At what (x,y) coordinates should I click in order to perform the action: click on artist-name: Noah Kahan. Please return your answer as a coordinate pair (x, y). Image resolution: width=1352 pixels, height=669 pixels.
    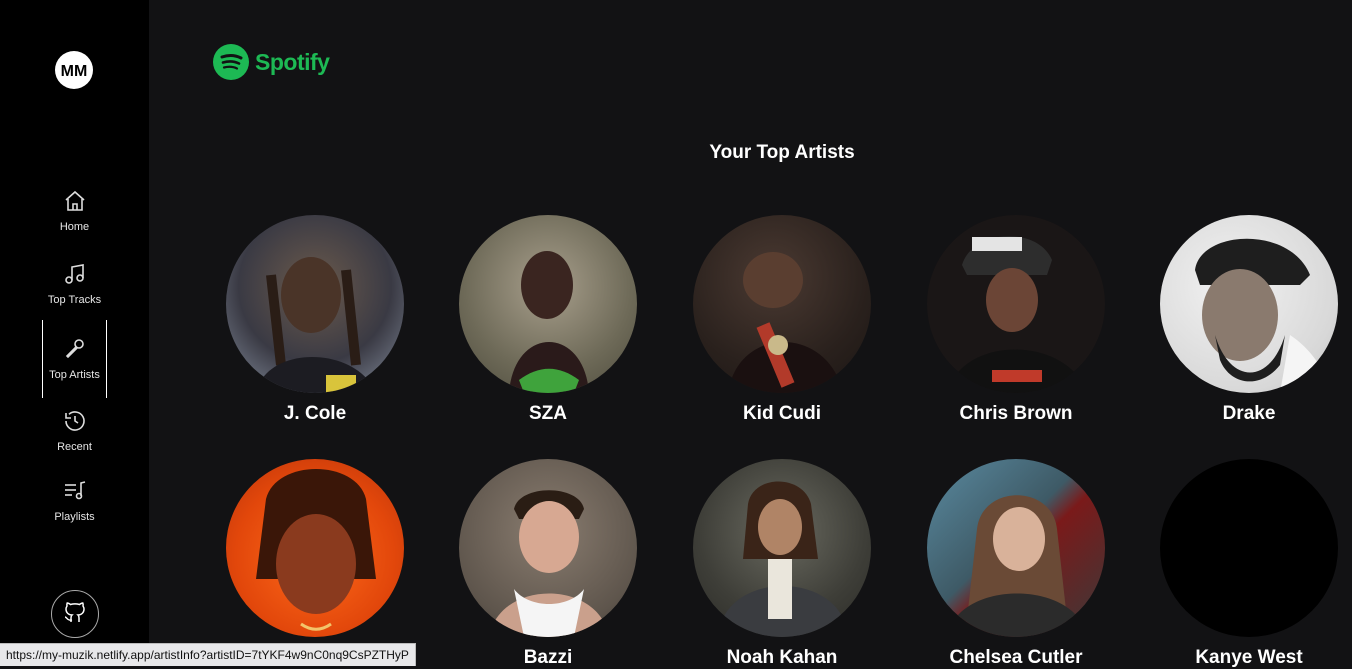
    Looking at the image, I should click on (782, 657).